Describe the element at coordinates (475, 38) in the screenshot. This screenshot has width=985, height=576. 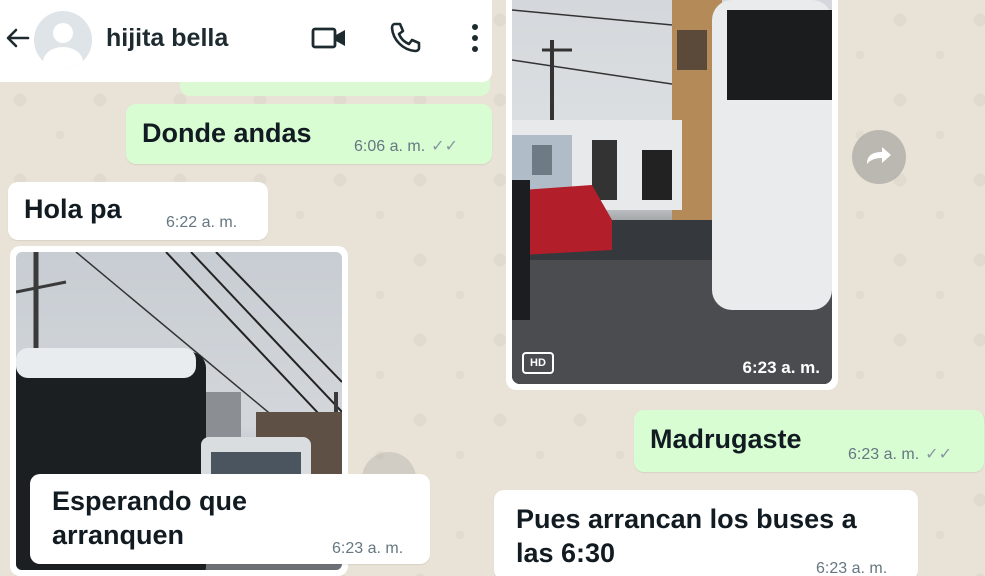
I see `more-vertical-icon` at that location.